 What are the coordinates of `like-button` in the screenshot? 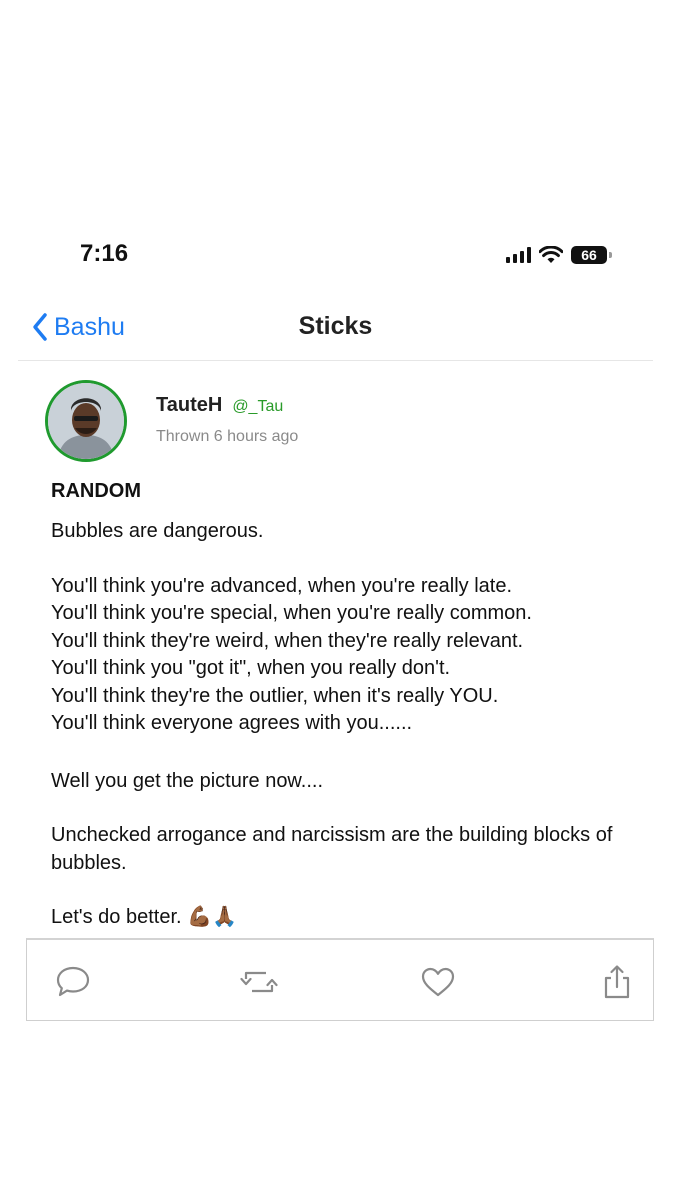 It's located at (438, 982).